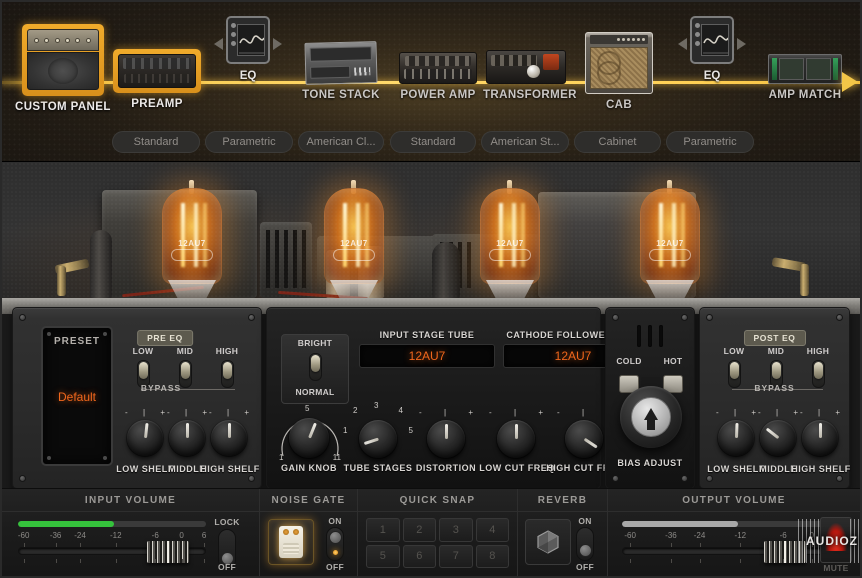 This screenshot has height=578, width=862. What do you see at coordinates (335, 544) in the screenshot?
I see `noise-gate-toggle` at bounding box center [335, 544].